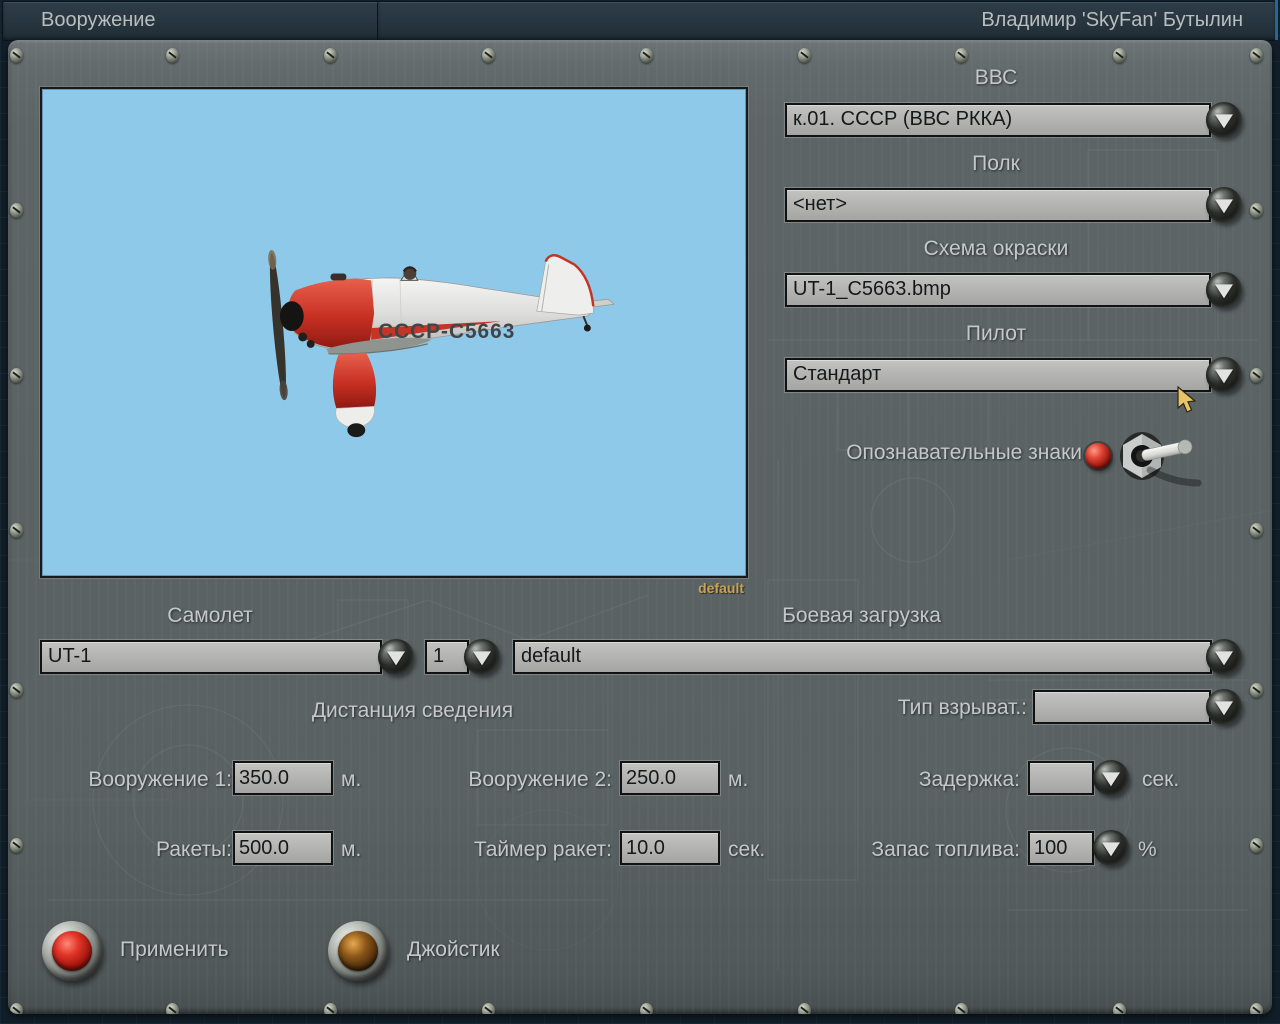  What do you see at coordinates (205, 21) in the screenshot?
I see `tab-armament: Вооружение` at bounding box center [205, 21].